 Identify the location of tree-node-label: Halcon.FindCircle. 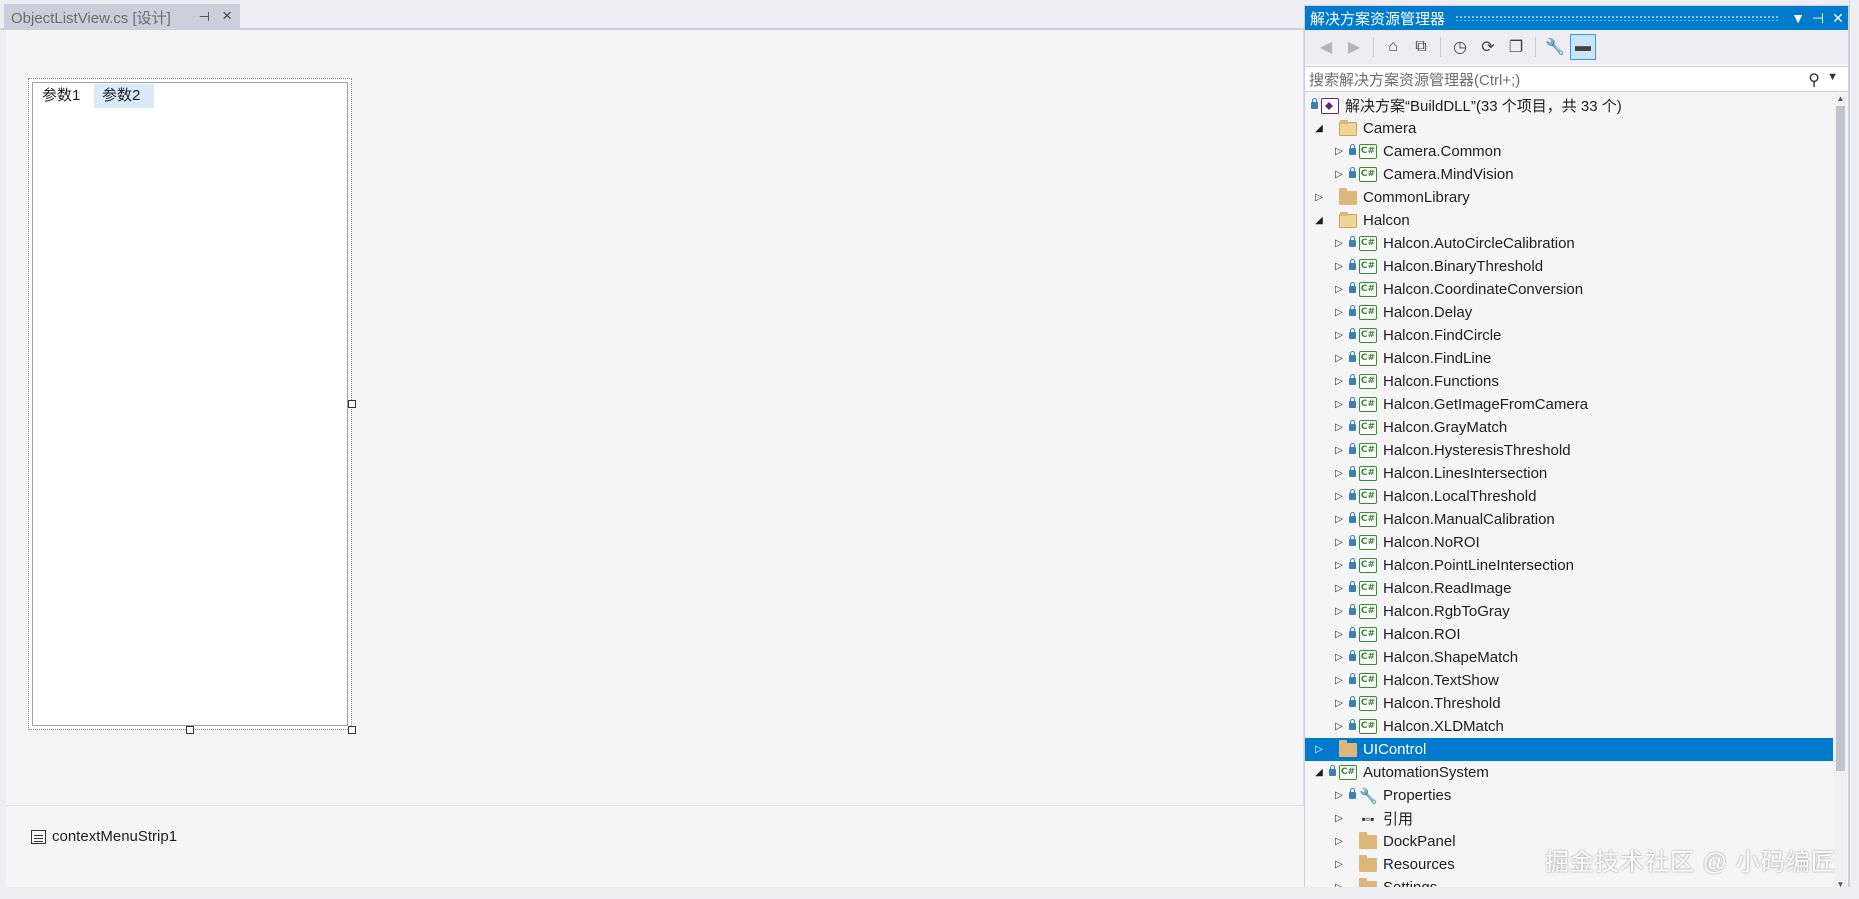
(1442, 335).